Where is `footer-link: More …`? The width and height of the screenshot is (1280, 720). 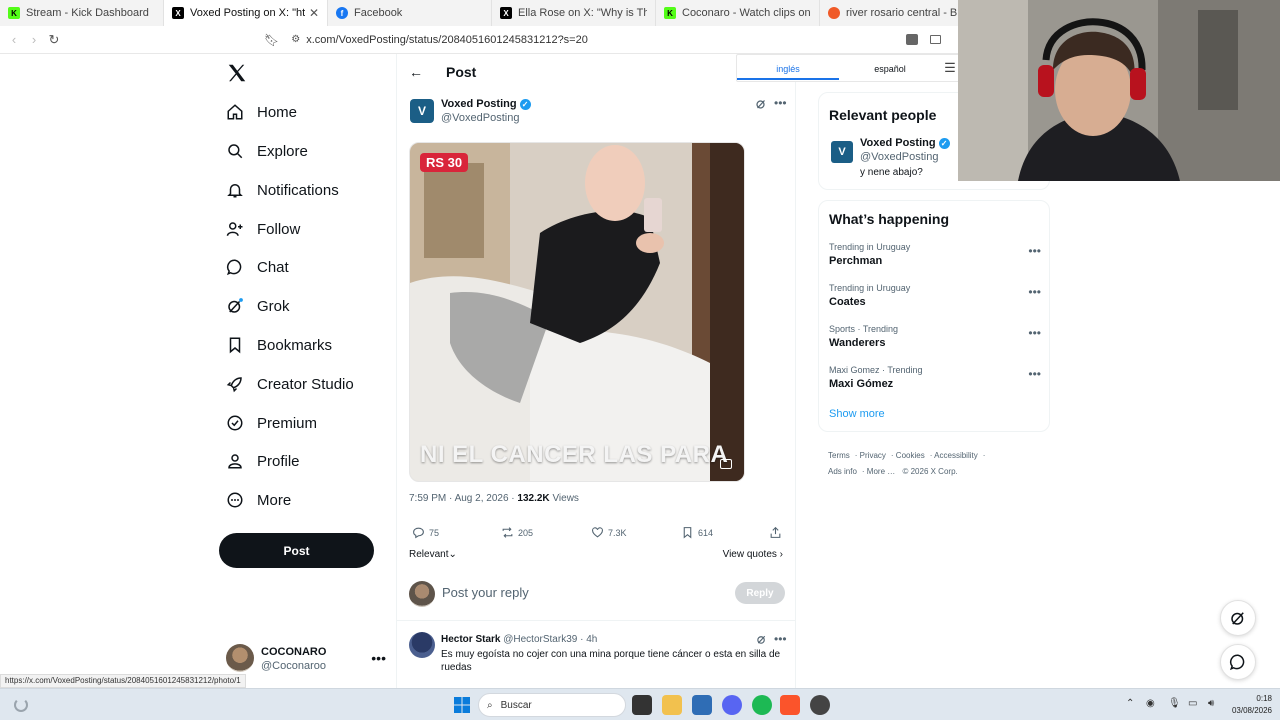 footer-link: More … is located at coordinates (881, 471).